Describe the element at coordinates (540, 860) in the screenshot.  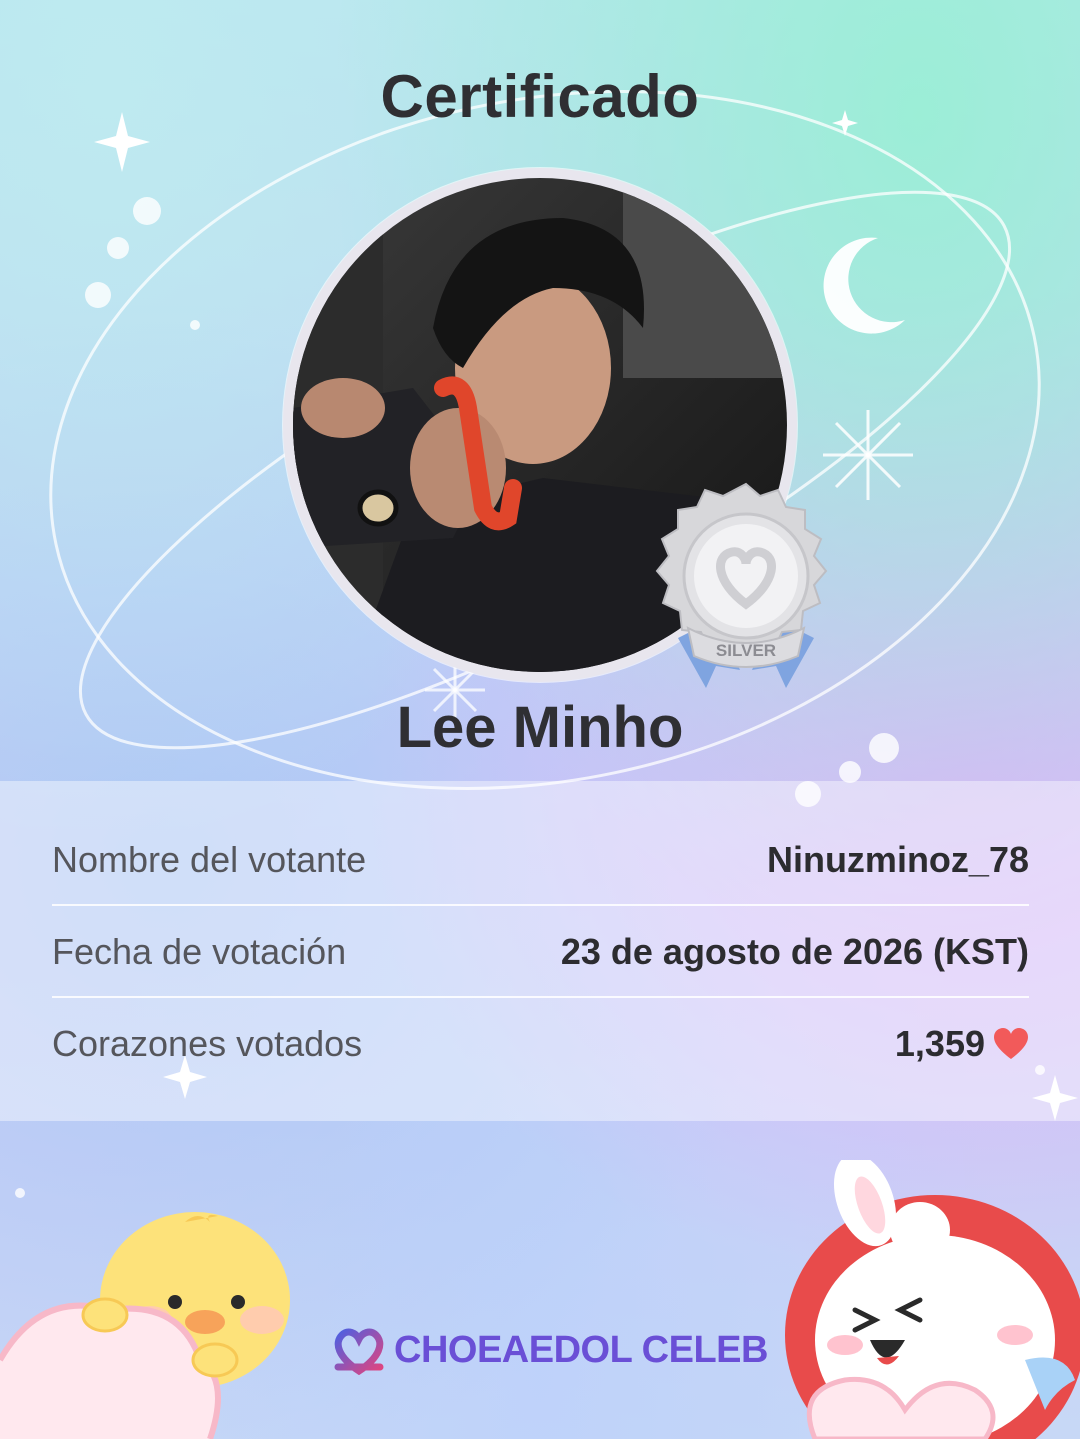
I see `info-row-voter: Nombre del votante Ninuzminoz_78` at that location.